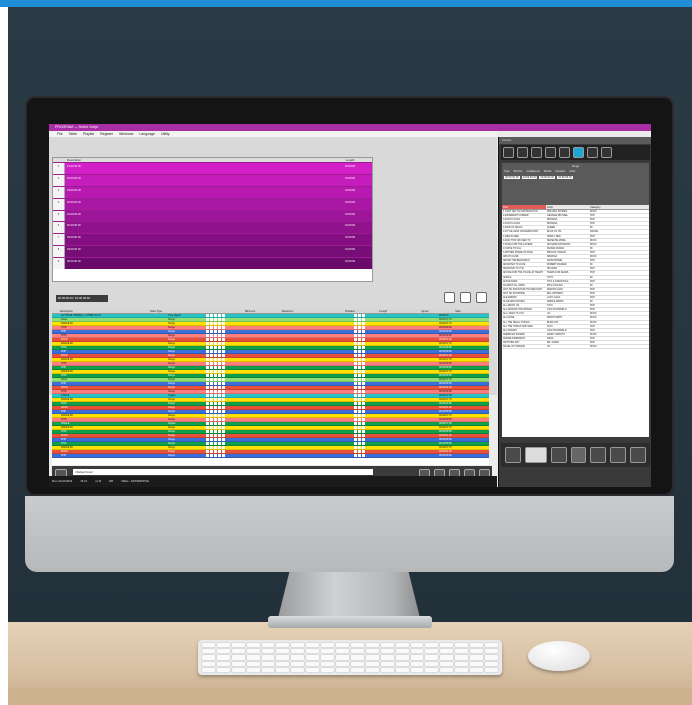 This screenshot has width=692, height=705. What do you see at coordinates (481, 297) in the screenshot?
I see `settings-icon` at bounding box center [481, 297].